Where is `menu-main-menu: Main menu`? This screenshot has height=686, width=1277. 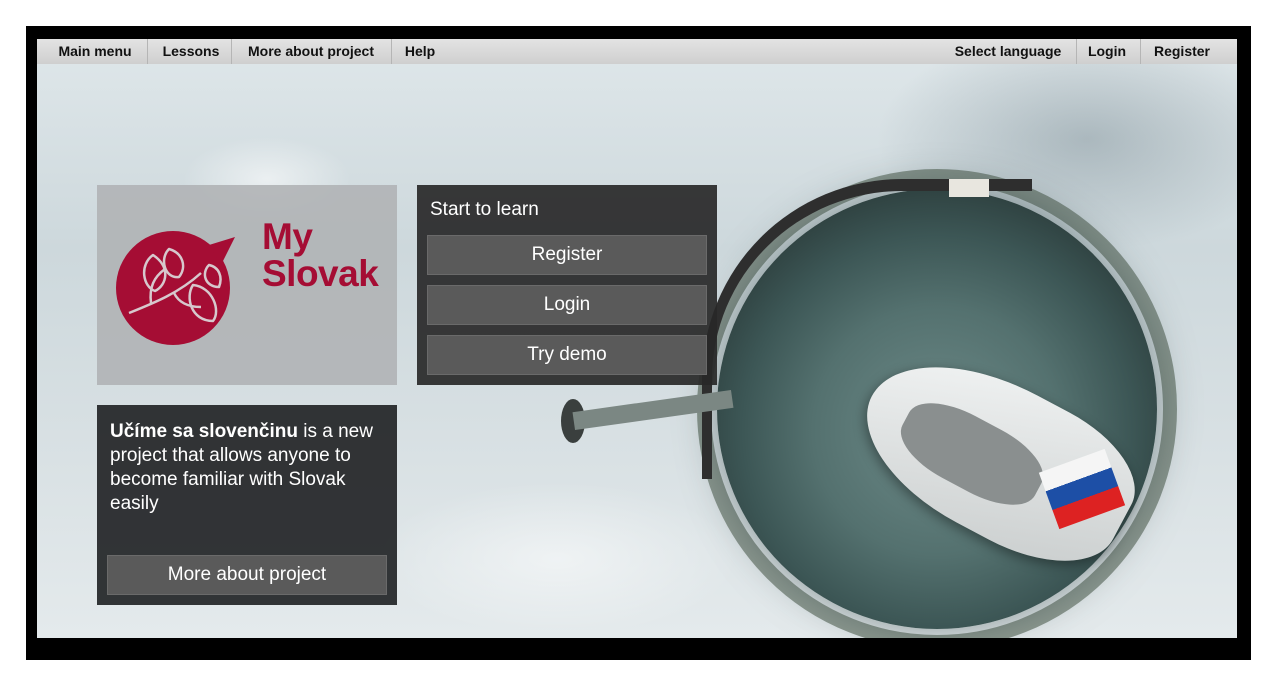 menu-main-menu: Main menu is located at coordinates (95, 51).